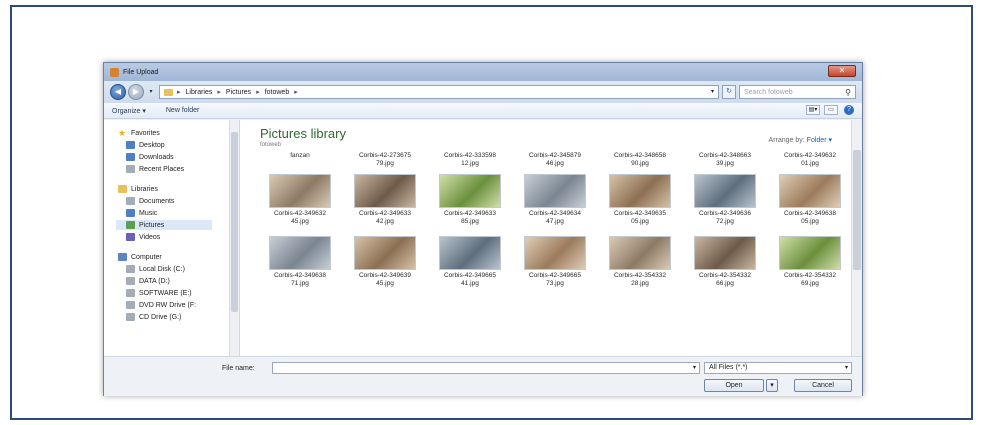 The height and width of the screenshot is (425, 983). I want to click on list-item: Corbis-42-345879 46.jpg, so click(555, 160).